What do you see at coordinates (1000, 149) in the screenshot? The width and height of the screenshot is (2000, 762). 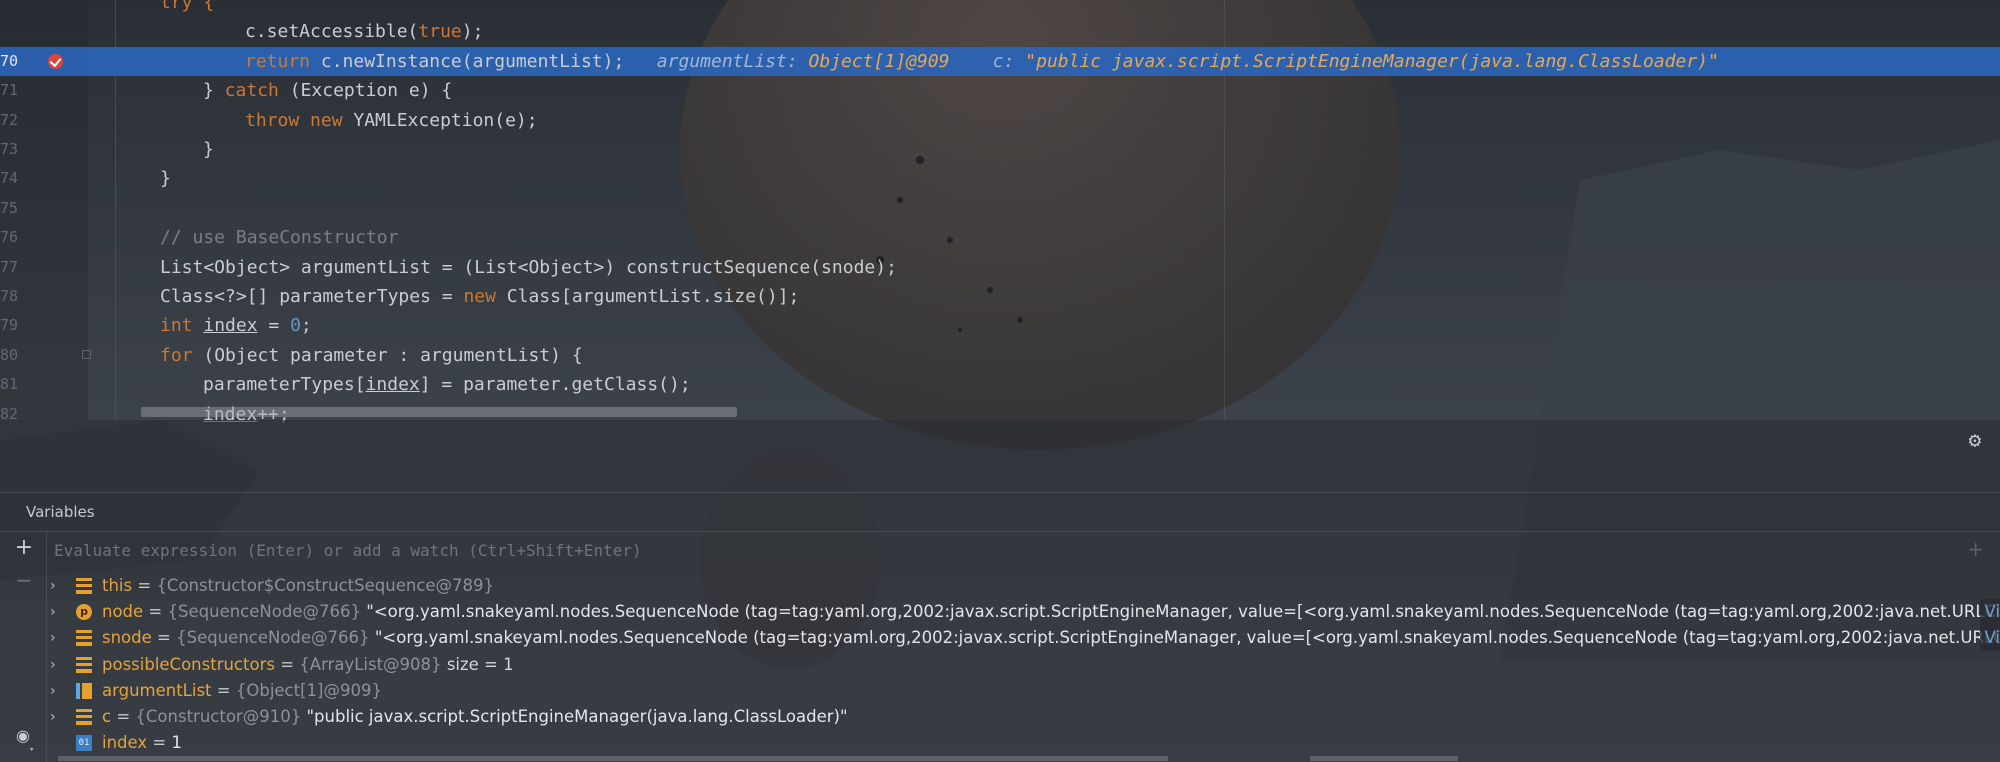 I see `code-line: 73}` at bounding box center [1000, 149].